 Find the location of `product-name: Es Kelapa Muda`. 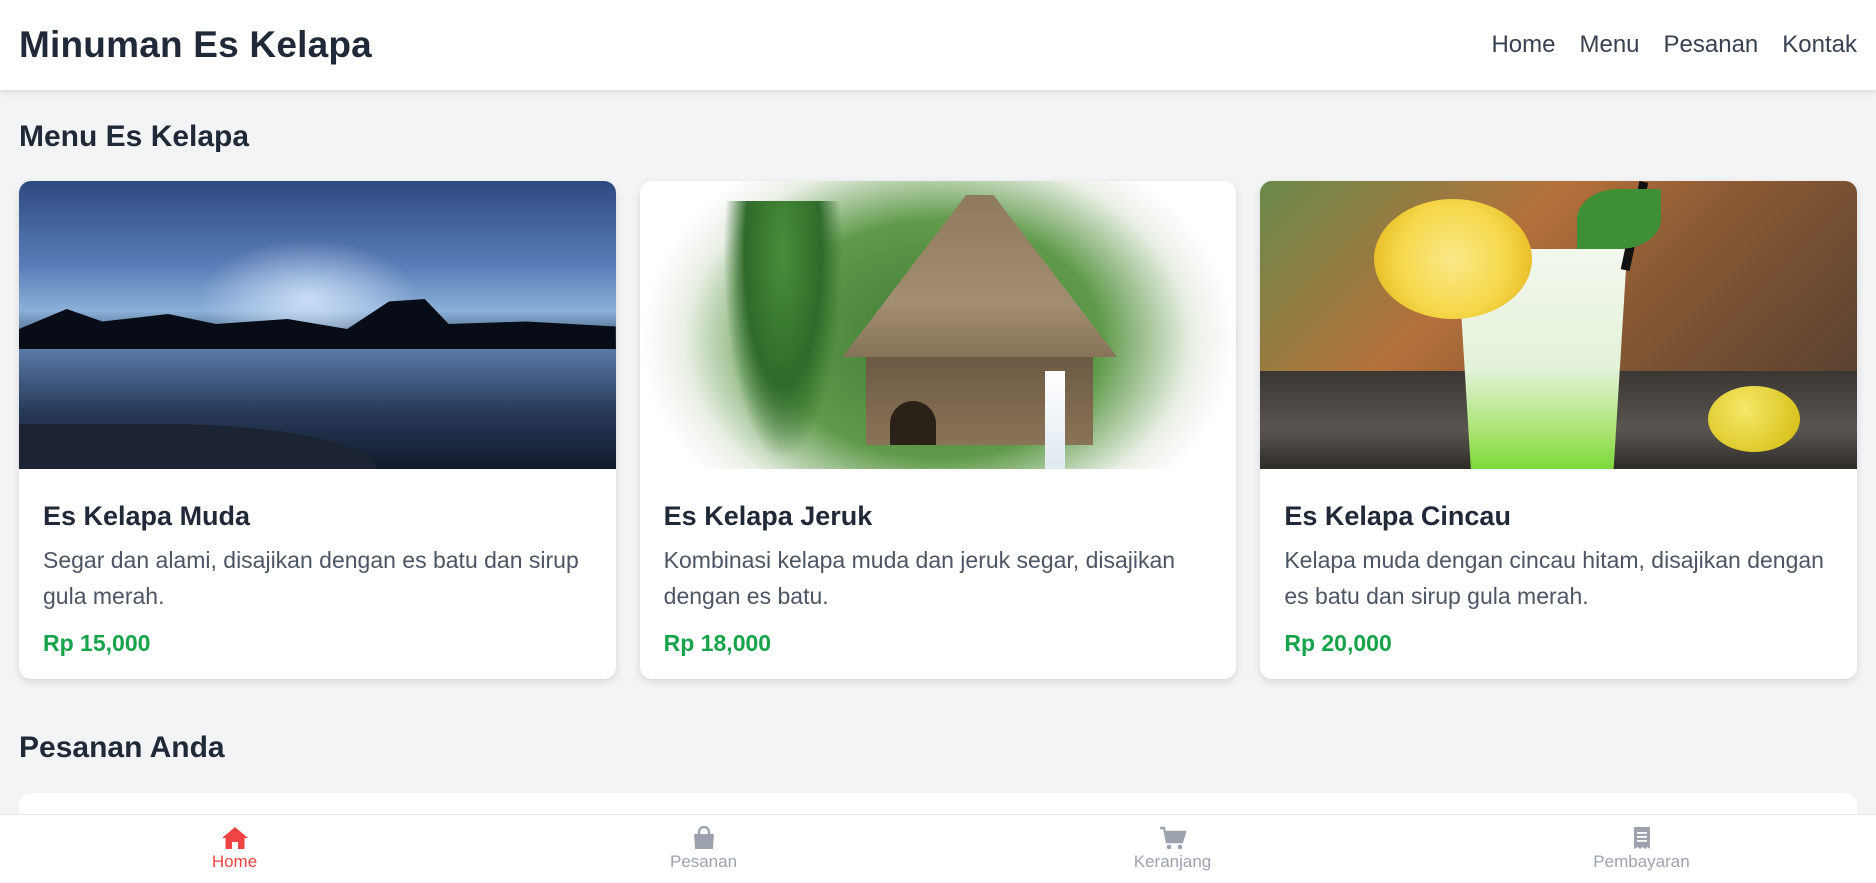

product-name: Es Kelapa Muda is located at coordinates (147, 516).